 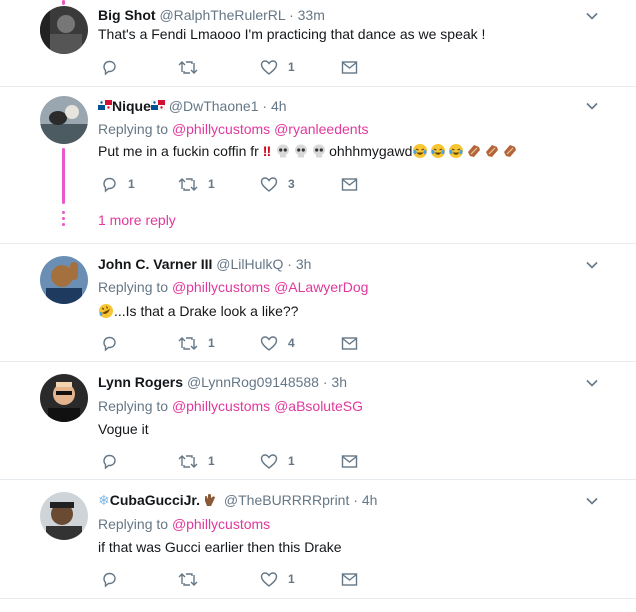 I want to click on tweet-header: John C. Varner III @LilHulkQ · 3h, so click(x=204, y=264).